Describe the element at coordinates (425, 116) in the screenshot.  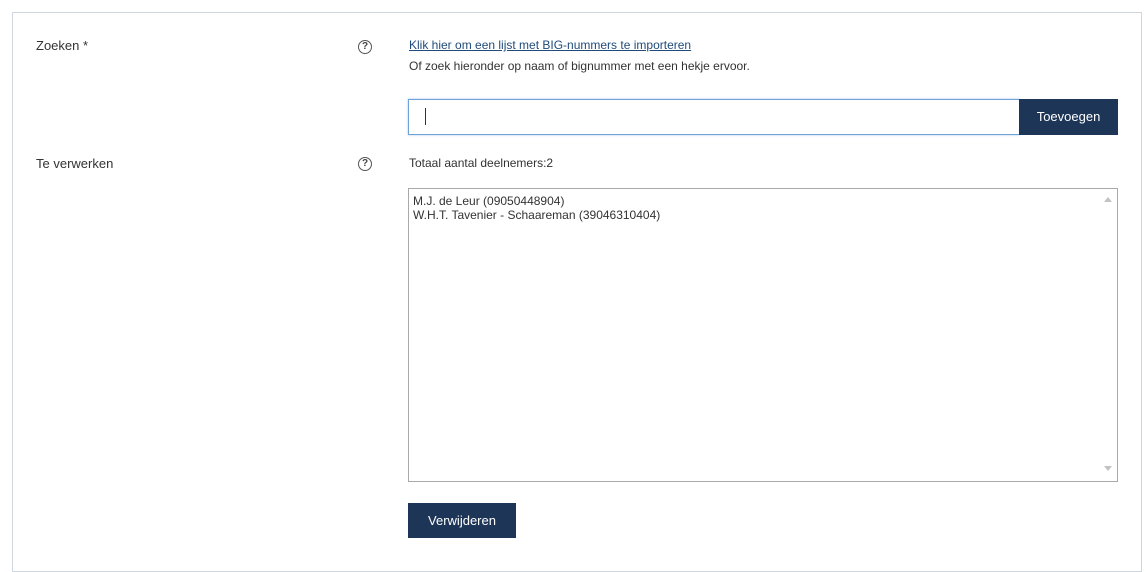
I see `text-cursor` at that location.